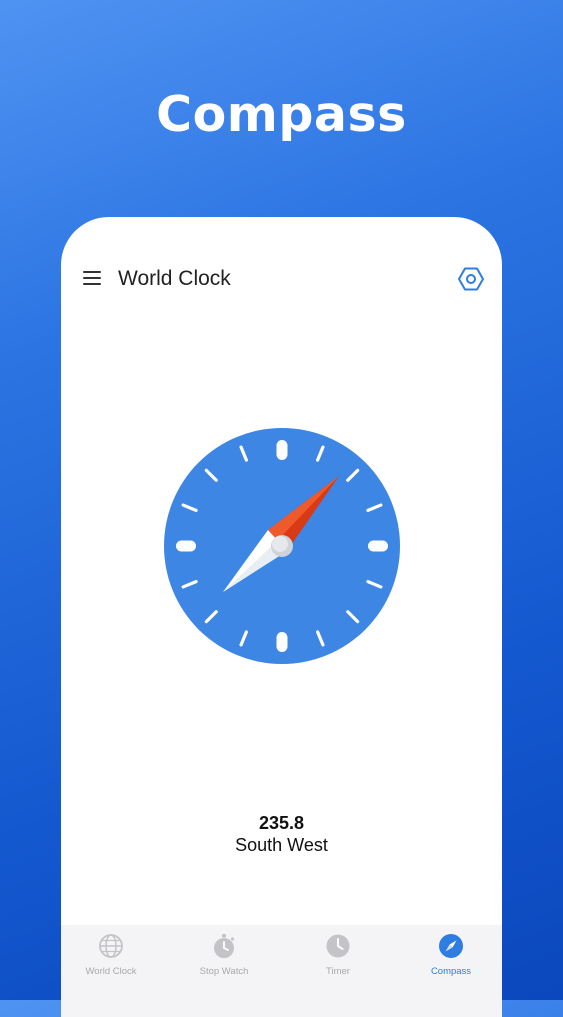  I want to click on settings-icon, so click(471, 279).